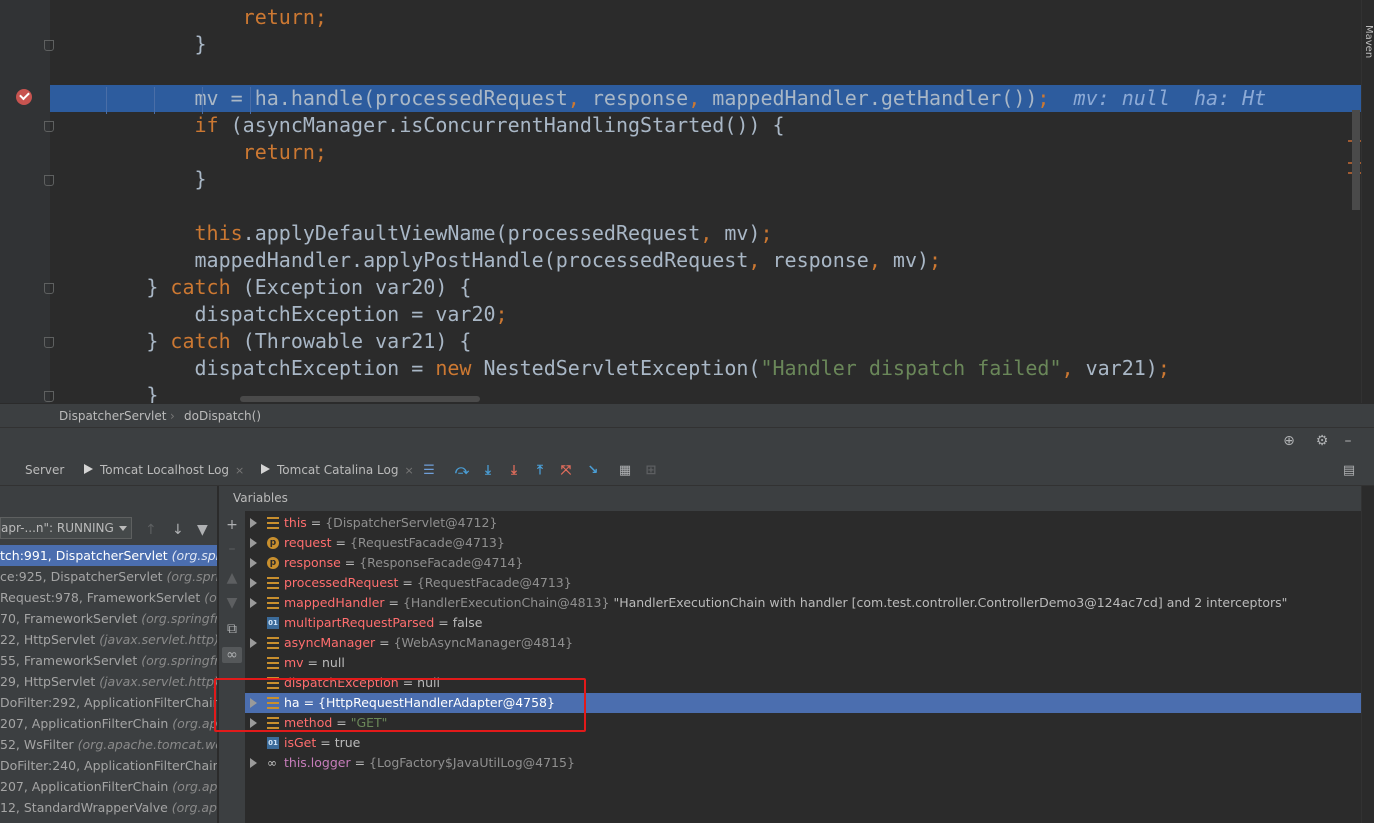  I want to click on code-token: (Exception var20) {, so click(351, 287).